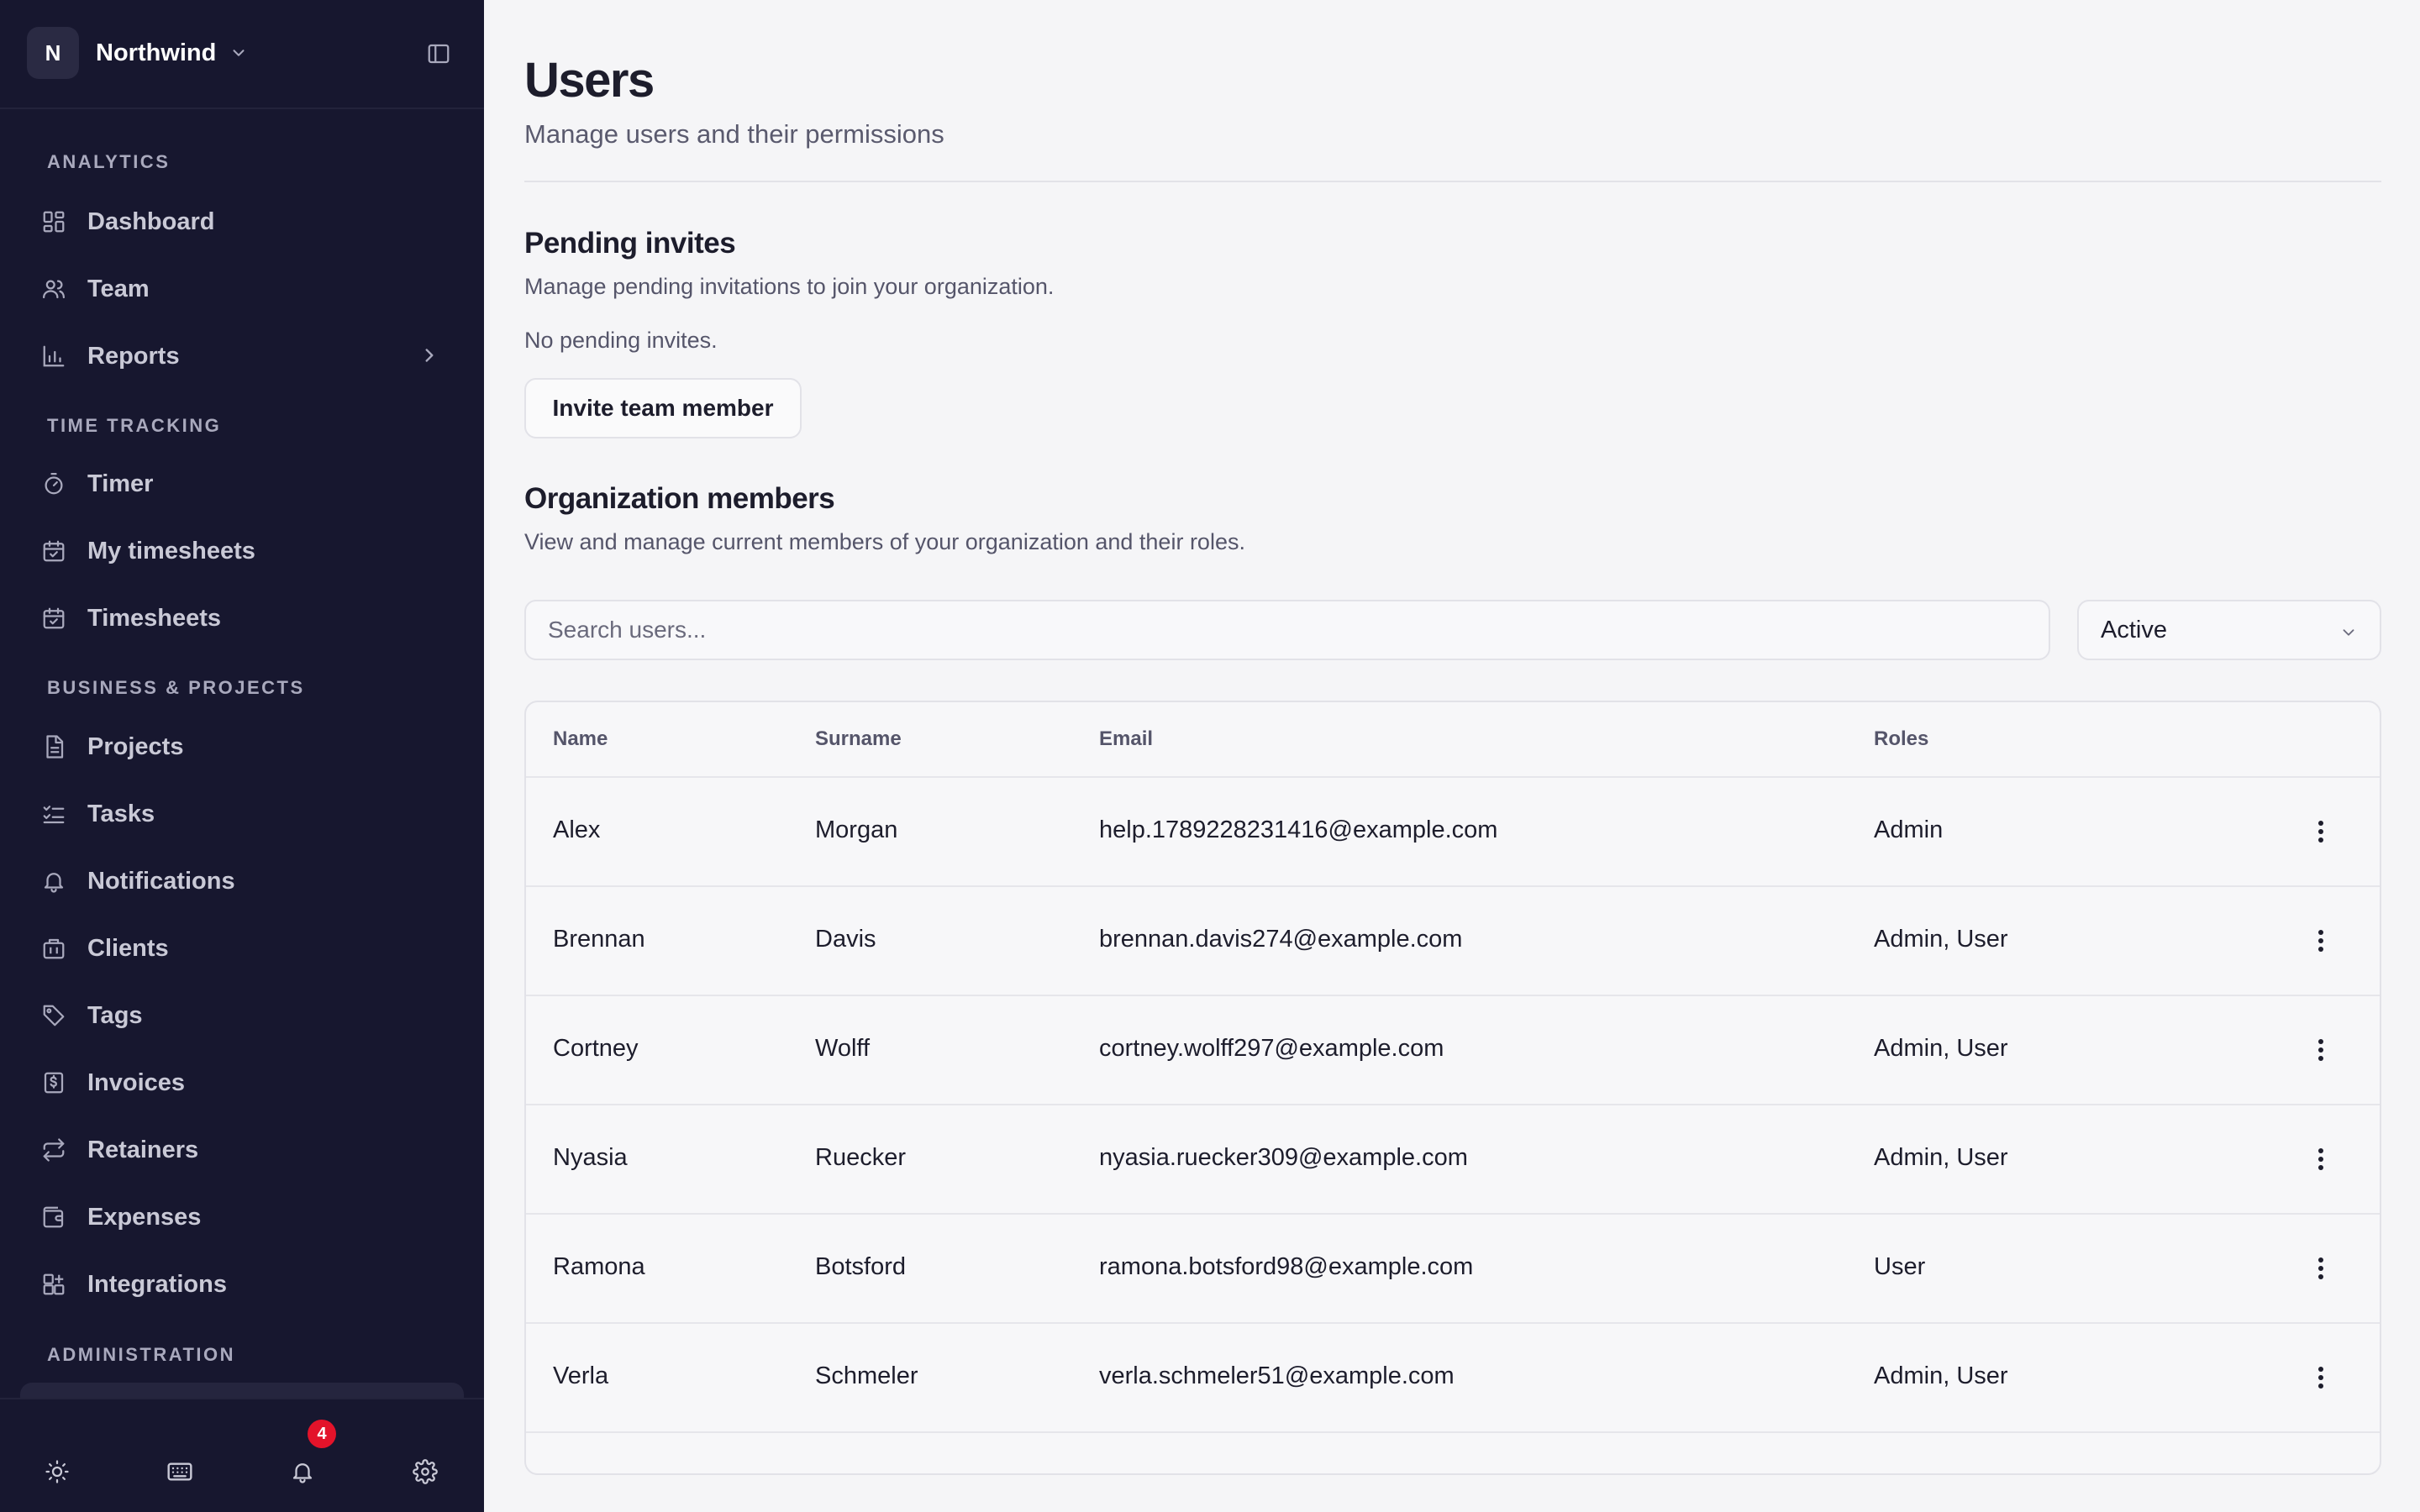  Describe the element at coordinates (242, 356) in the screenshot. I see `sidebar-item-reports: Reports` at that location.